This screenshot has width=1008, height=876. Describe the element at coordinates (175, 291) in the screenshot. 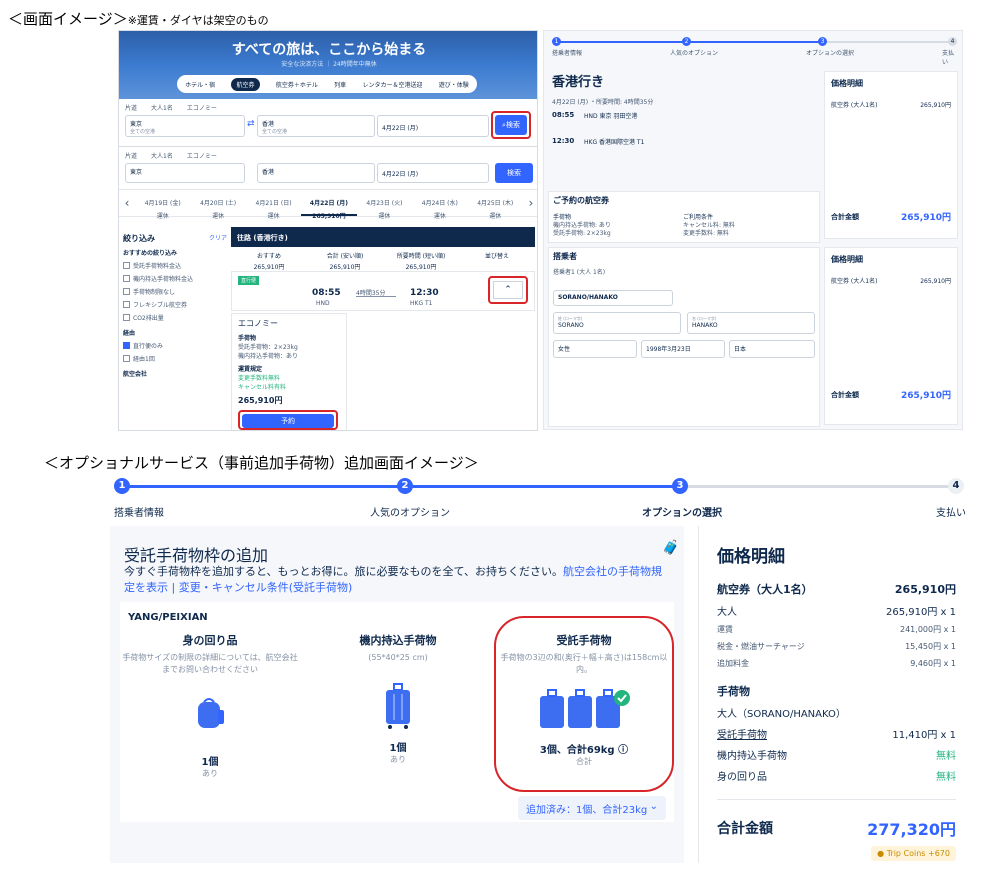

I see `filter-item: 手荷物制限なし` at that location.